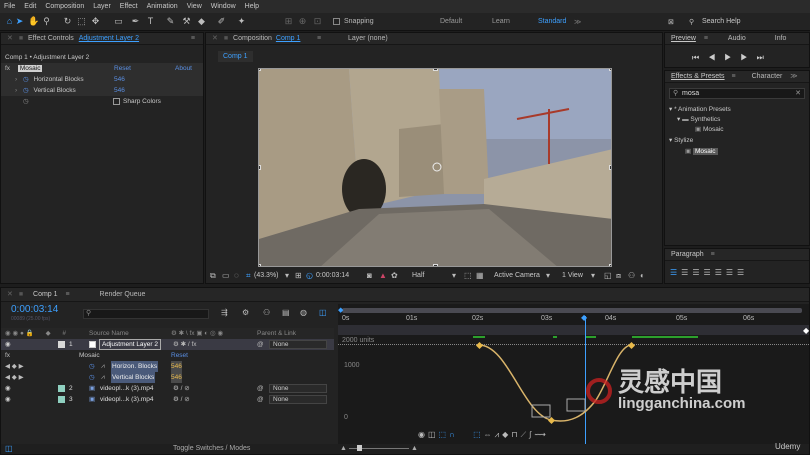  Describe the element at coordinates (150, 21) in the screenshot. I see `type-tool-icon: T` at that location.